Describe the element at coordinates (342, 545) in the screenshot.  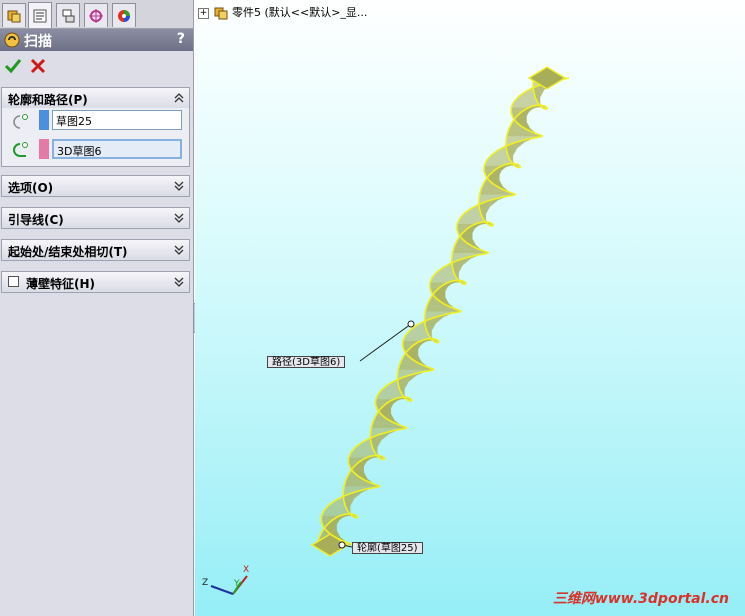
I see `profile-anchor-point` at that location.